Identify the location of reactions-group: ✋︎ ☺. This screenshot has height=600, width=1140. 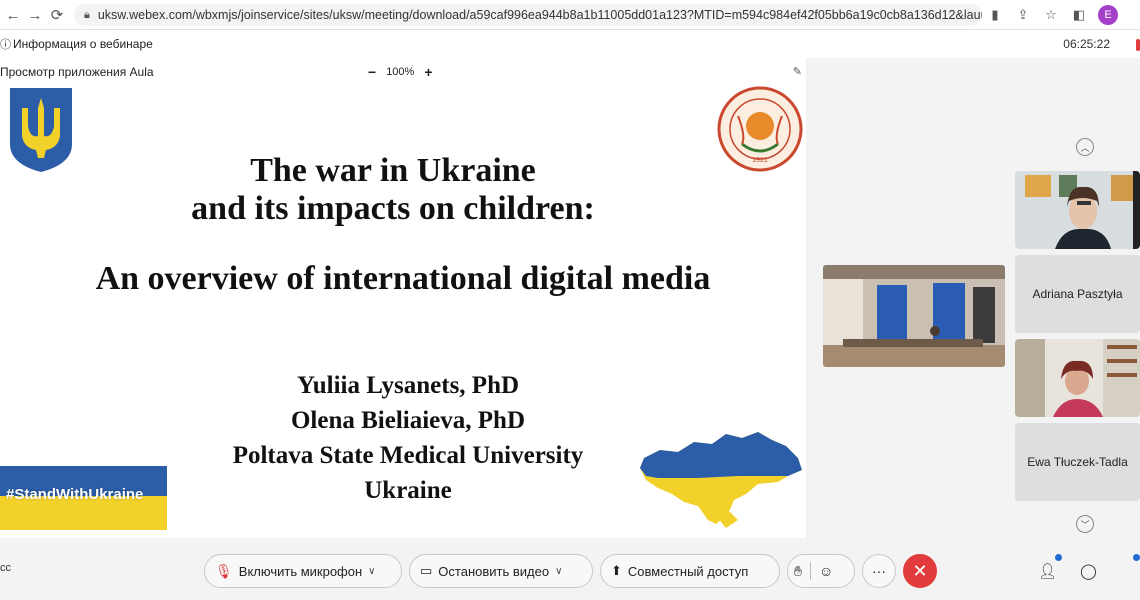
(821, 571).